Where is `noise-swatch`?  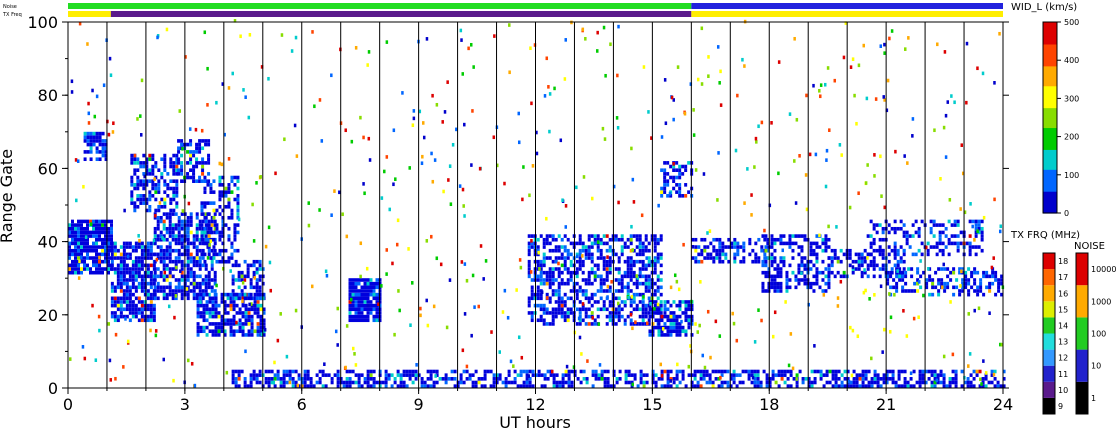 noise-swatch is located at coordinates (1082, 365).